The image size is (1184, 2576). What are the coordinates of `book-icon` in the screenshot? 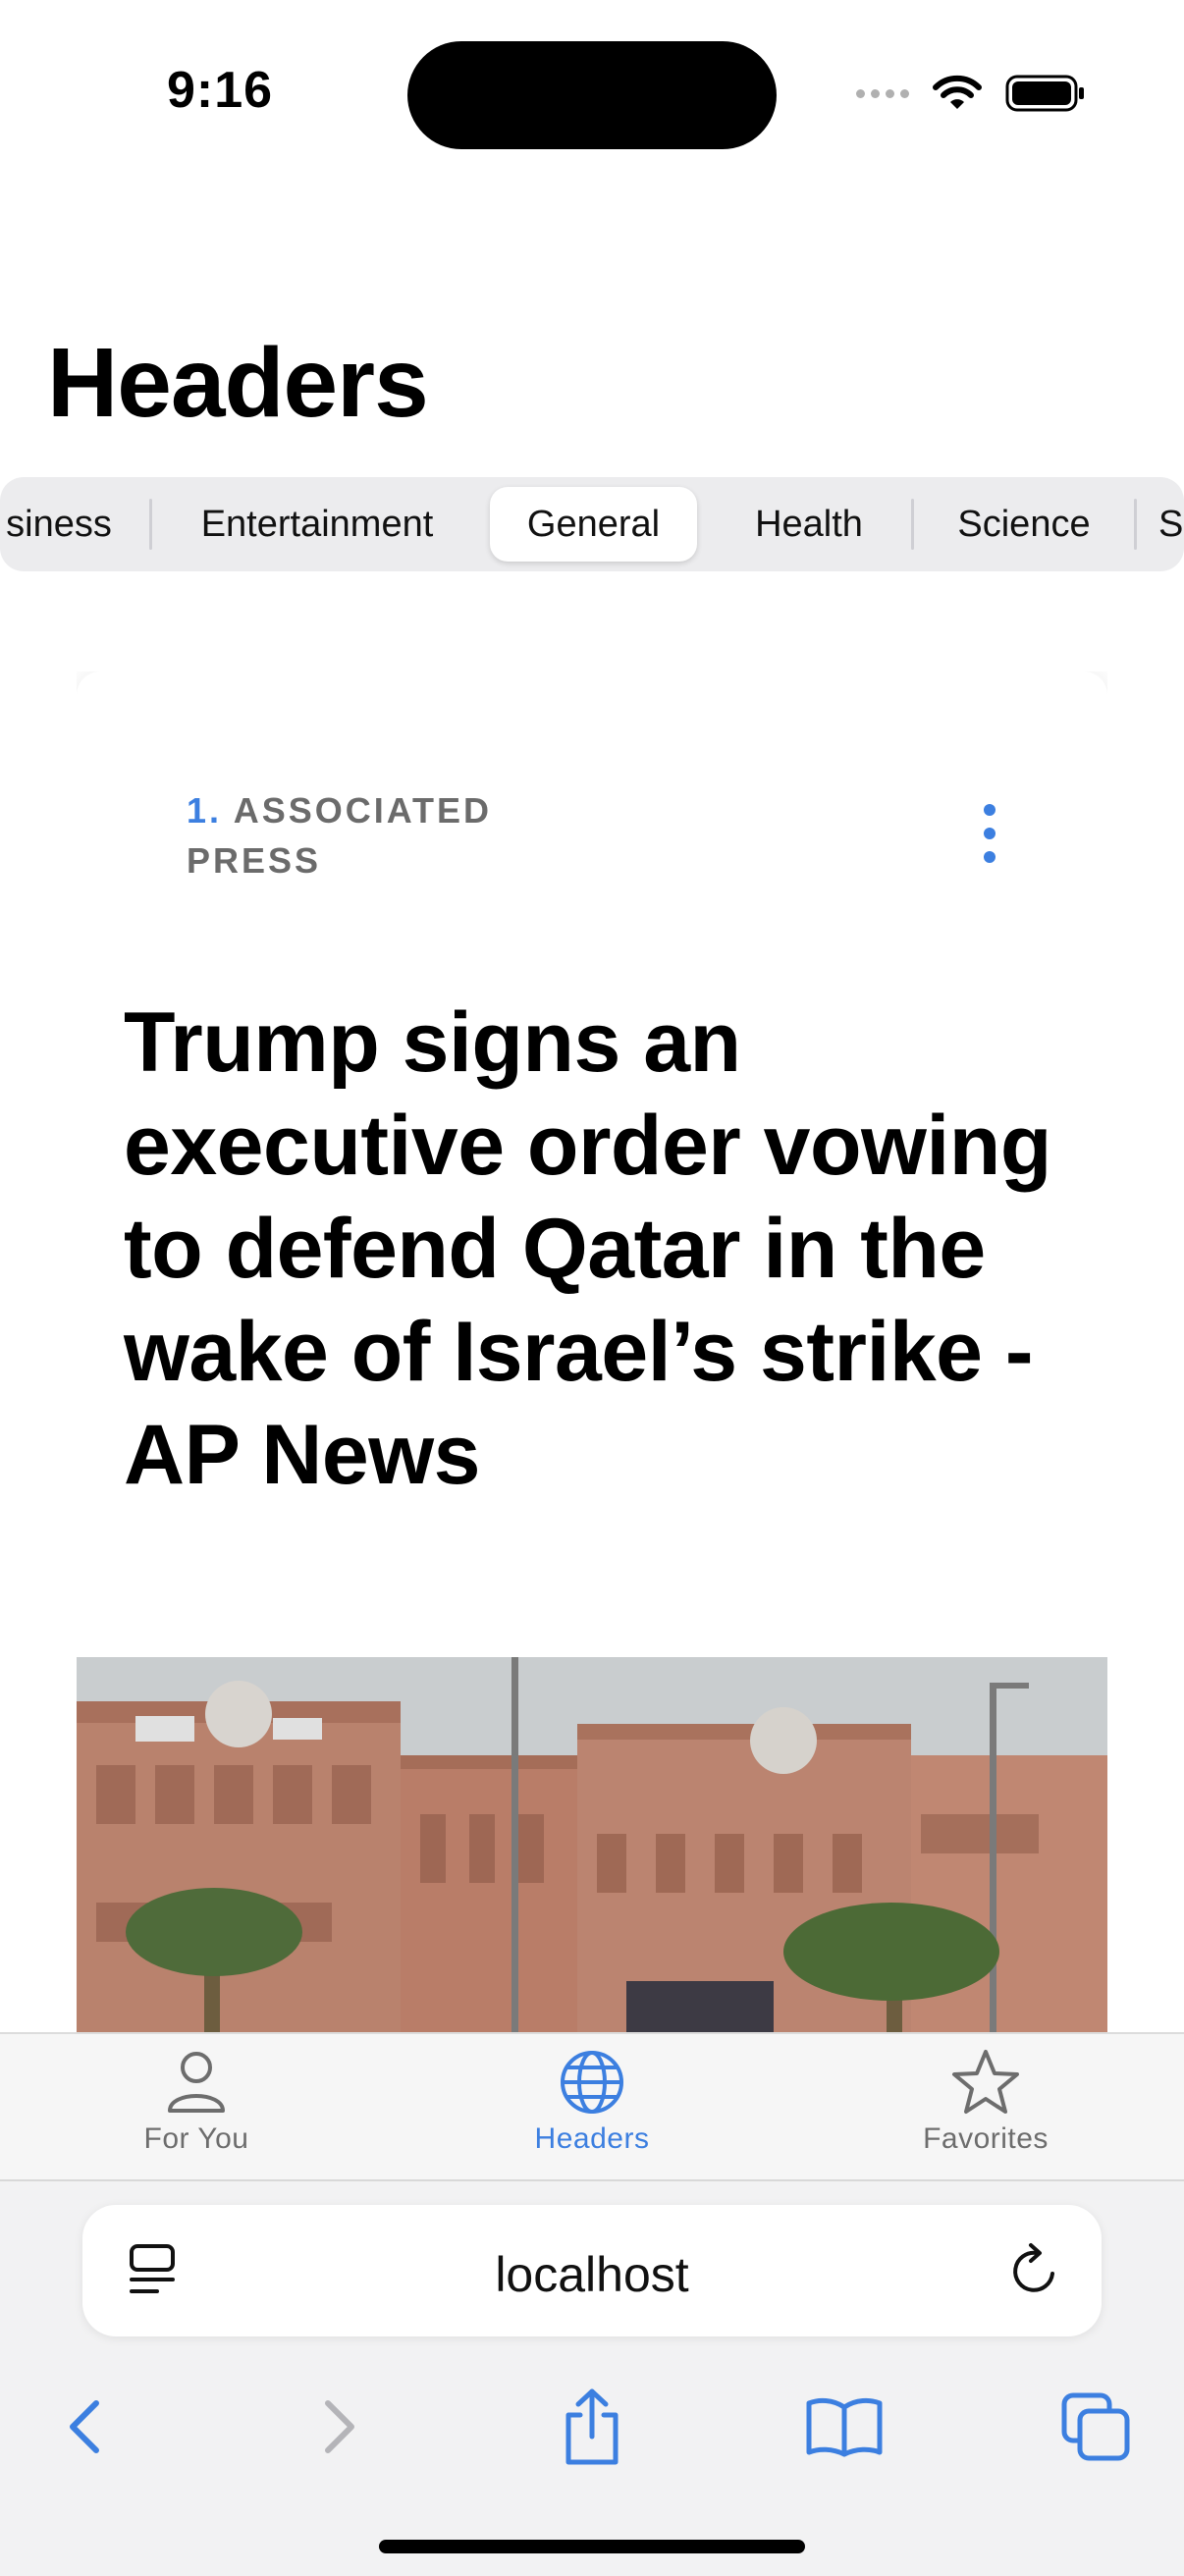 It's located at (844, 2427).